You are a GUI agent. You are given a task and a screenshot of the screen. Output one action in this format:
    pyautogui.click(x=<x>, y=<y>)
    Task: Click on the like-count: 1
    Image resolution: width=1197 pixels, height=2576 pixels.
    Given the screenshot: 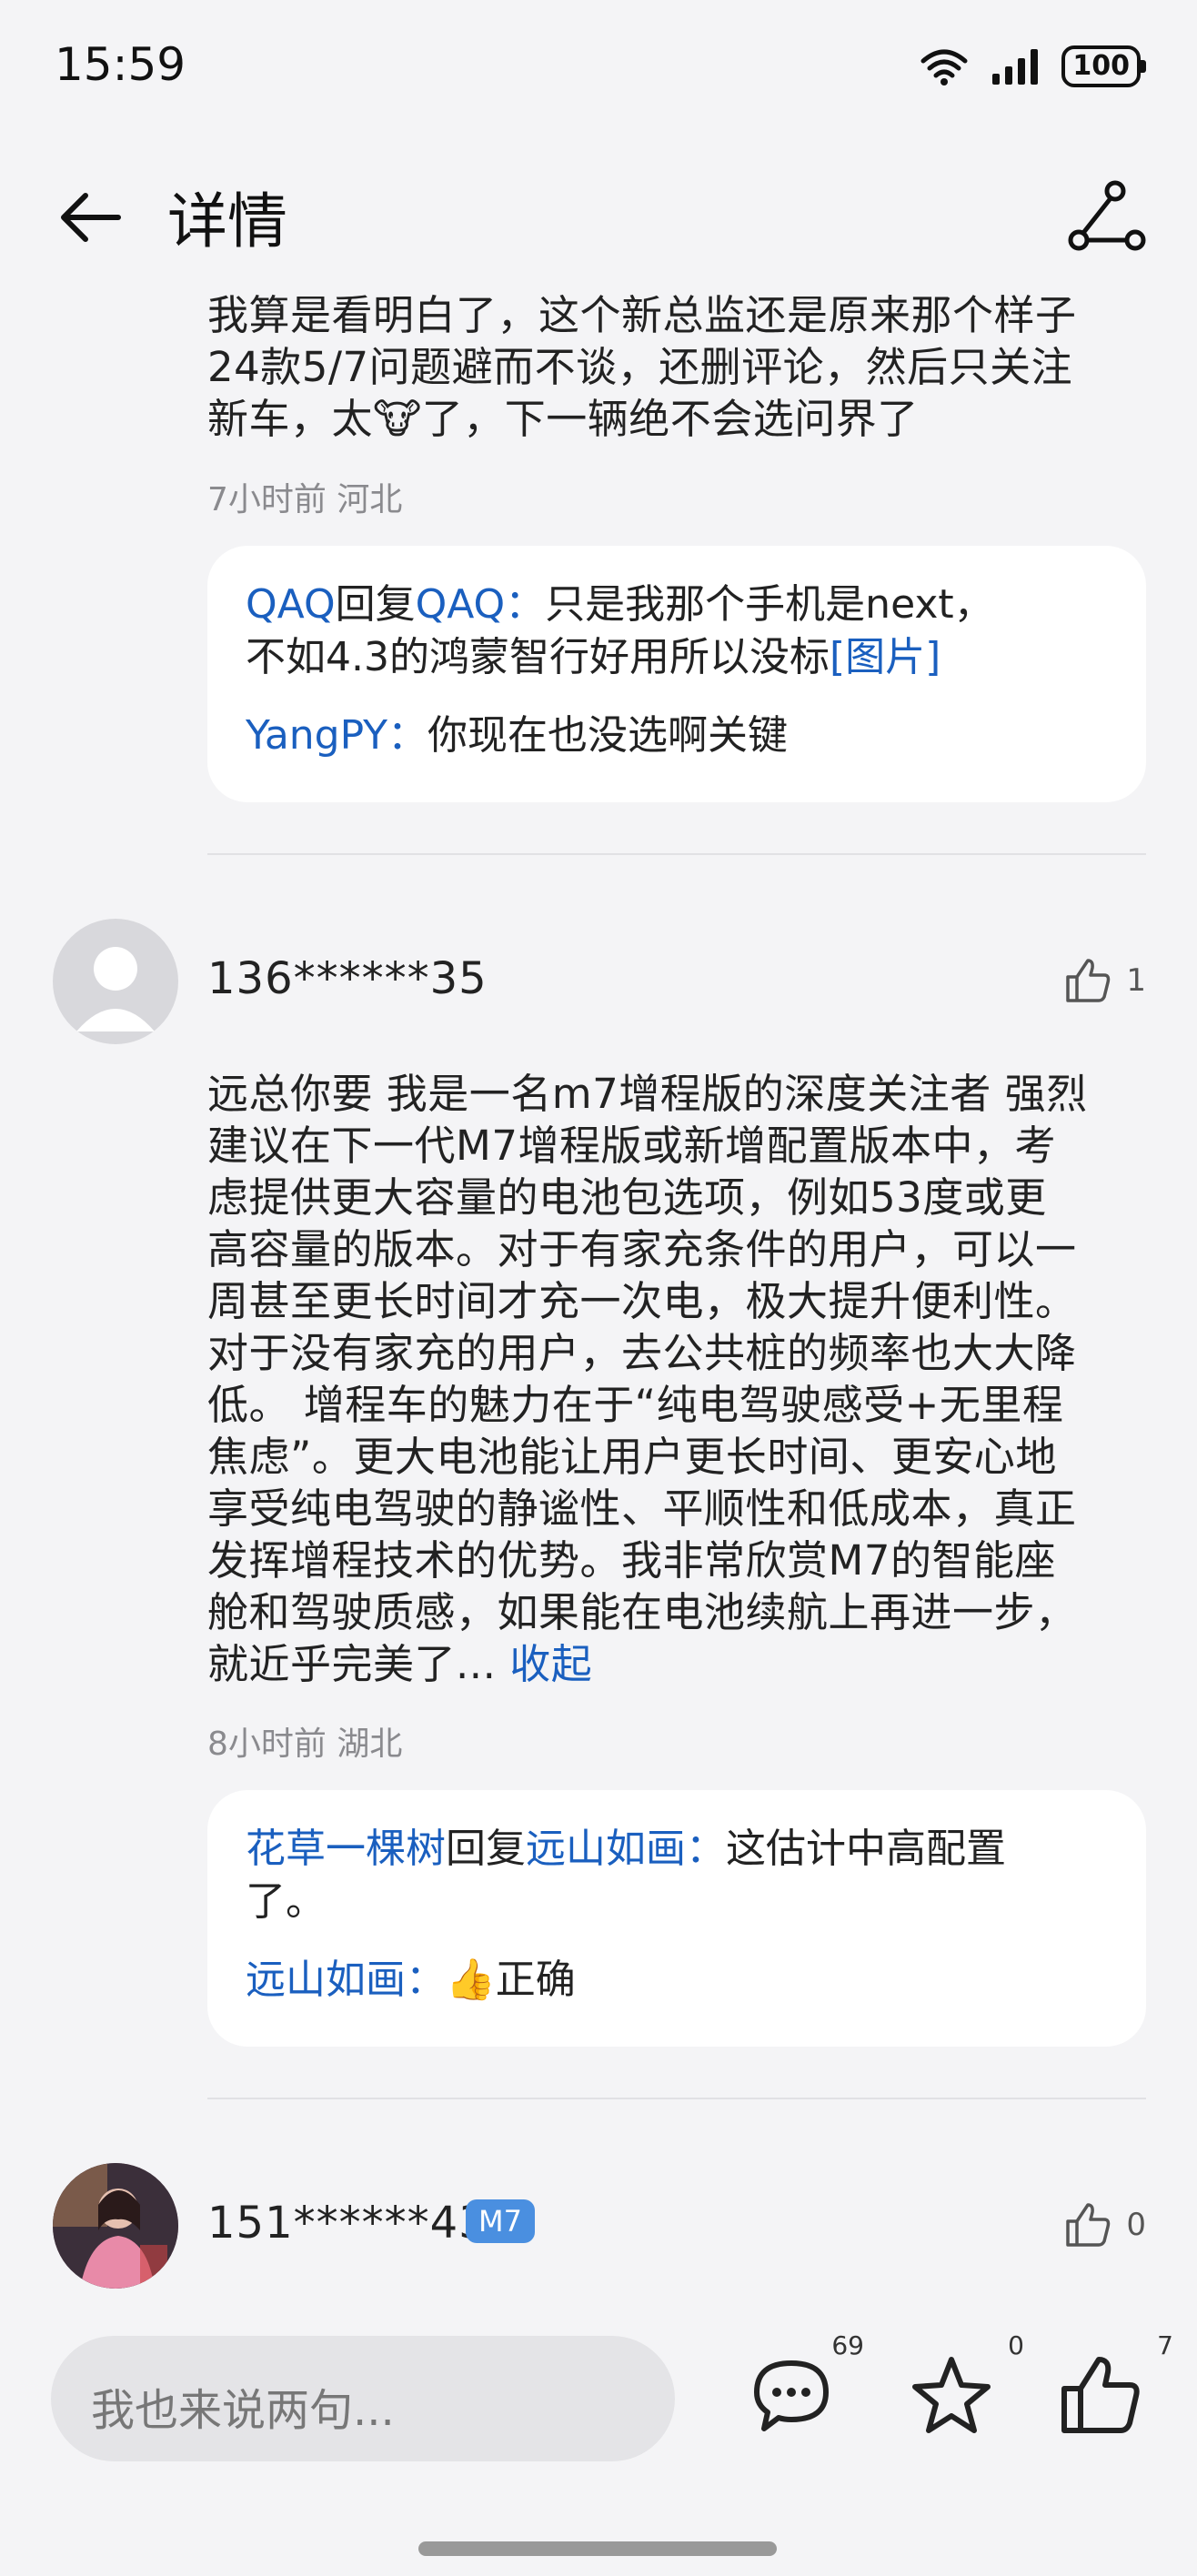 What is the action you would take?
    pyautogui.click(x=1136, y=980)
    